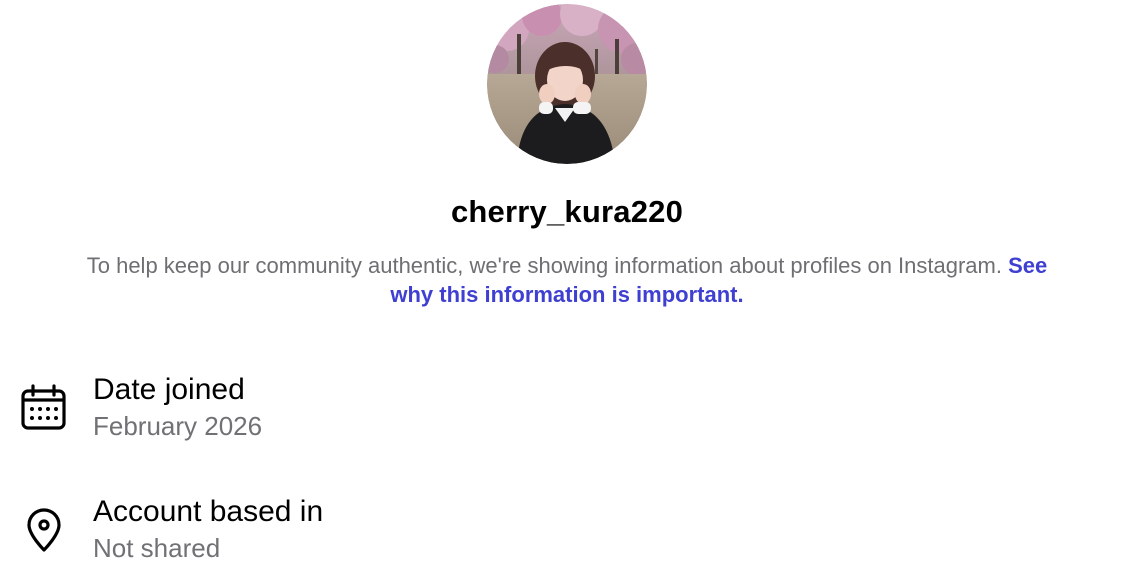  What do you see at coordinates (157, 548) in the screenshot?
I see `account-based-in-value: Not shared` at bounding box center [157, 548].